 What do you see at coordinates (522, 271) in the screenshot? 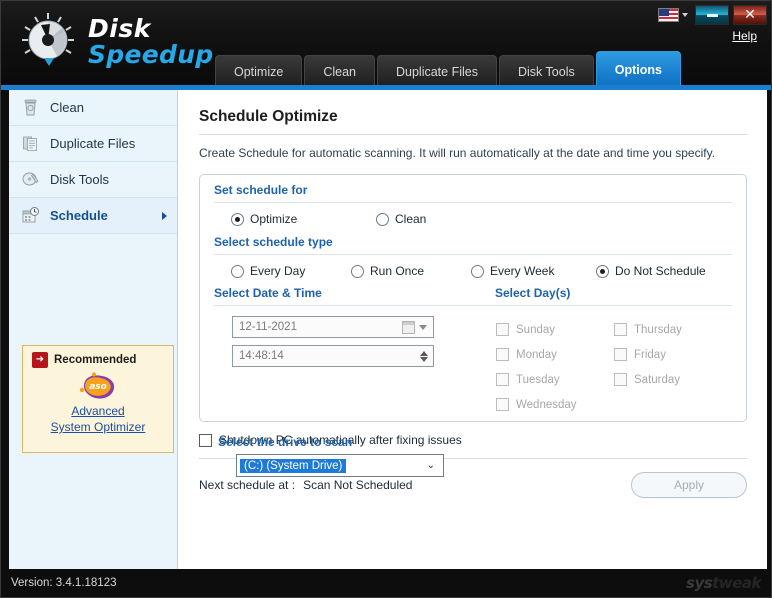
I see `radio-every-week-label: Every Week` at bounding box center [522, 271].